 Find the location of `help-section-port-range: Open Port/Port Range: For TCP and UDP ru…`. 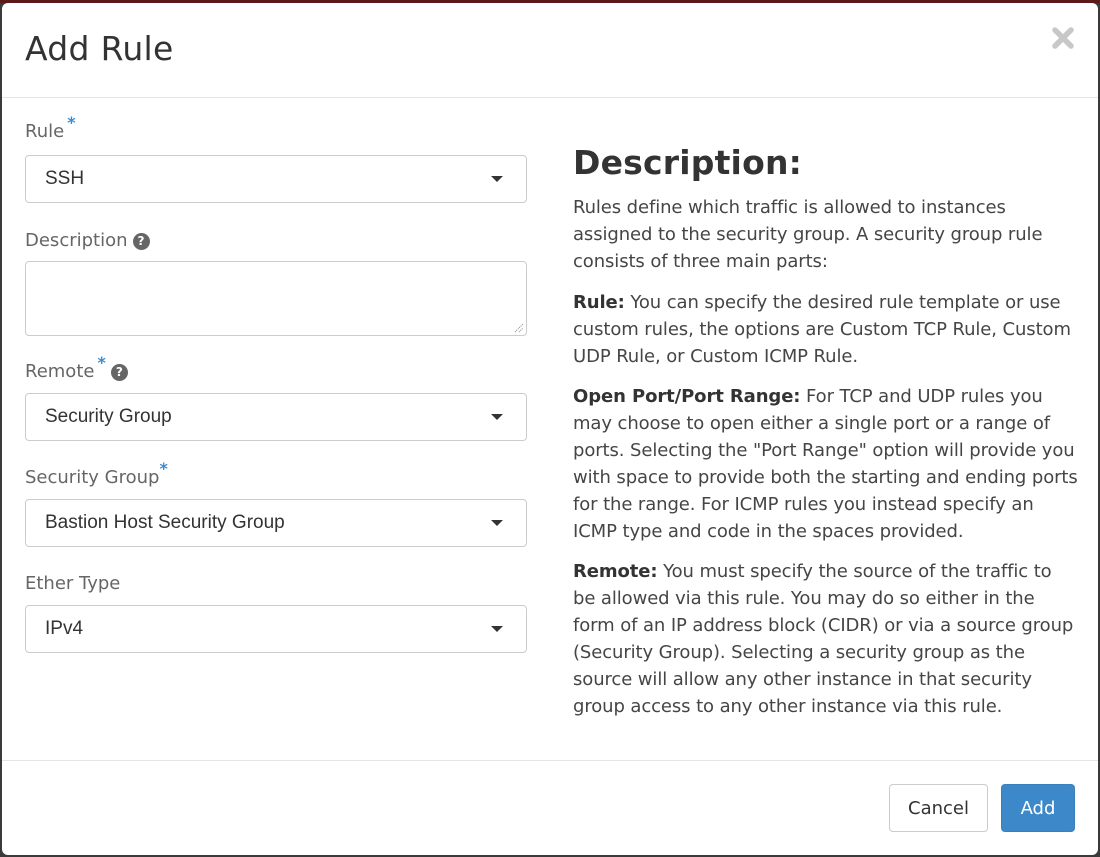

help-section-port-range: Open Port/Port Range: For TCP and UDP ru… is located at coordinates (825, 464).